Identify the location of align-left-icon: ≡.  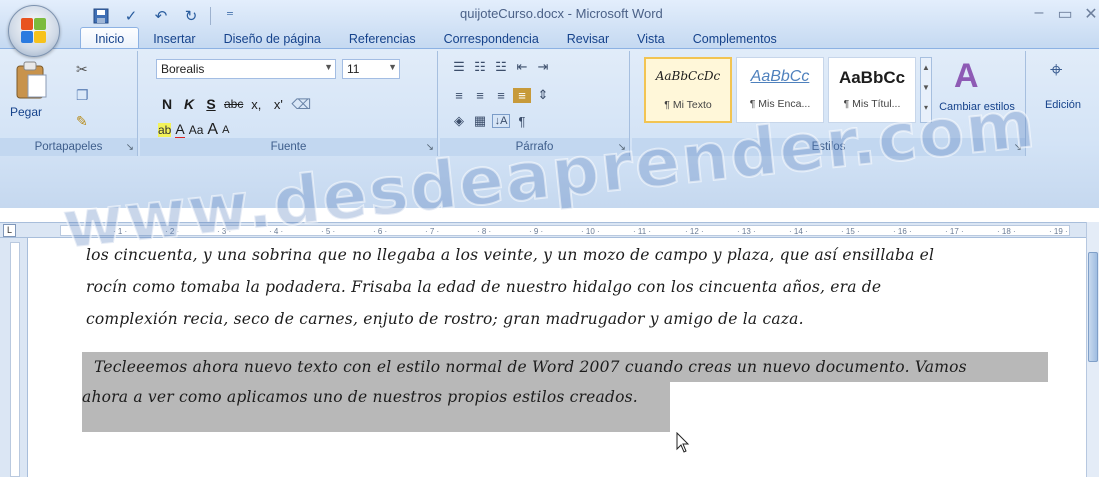
(459, 95).